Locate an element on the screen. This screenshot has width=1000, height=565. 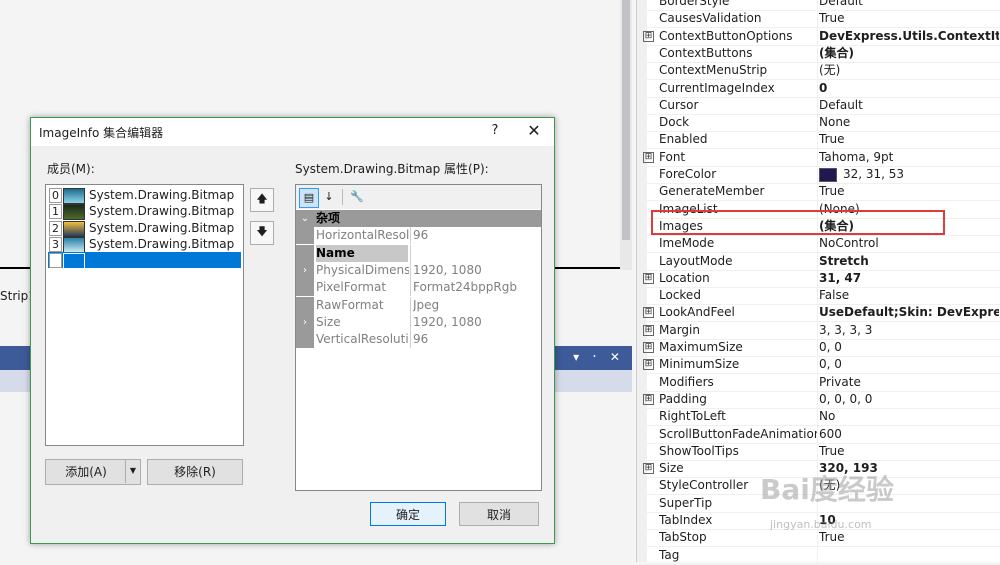
property-value: (无) is located at coordinates (909, 70).